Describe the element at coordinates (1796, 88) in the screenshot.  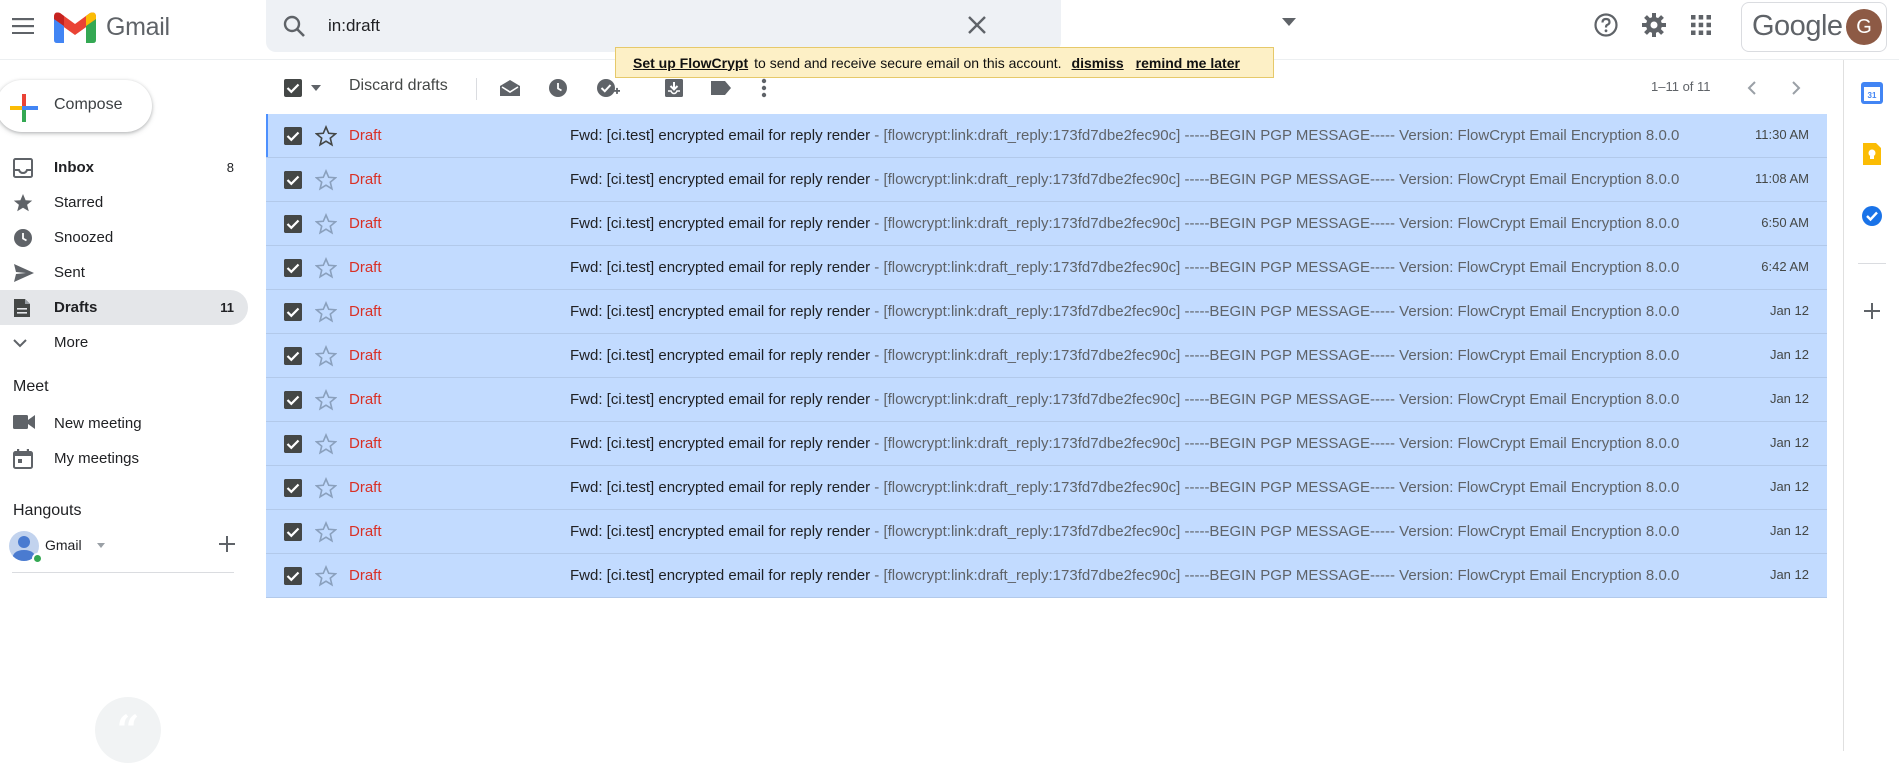
I see `chevron-right-icon` at that location.